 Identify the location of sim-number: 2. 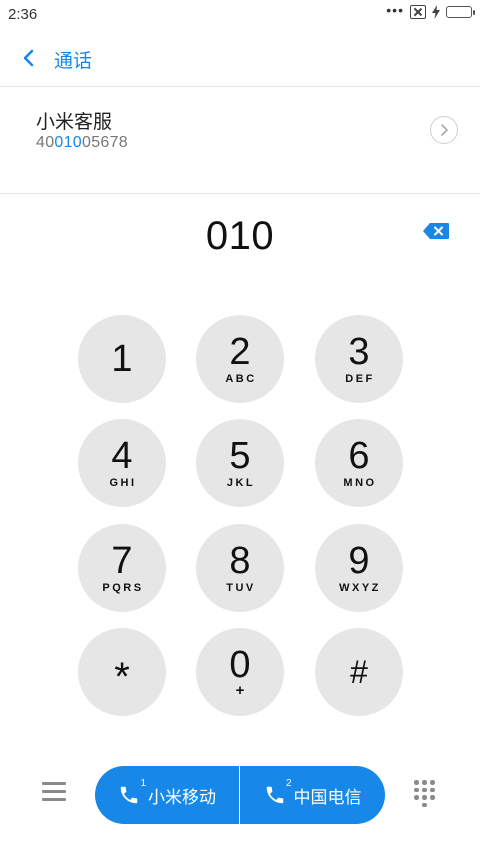
(288, 783).